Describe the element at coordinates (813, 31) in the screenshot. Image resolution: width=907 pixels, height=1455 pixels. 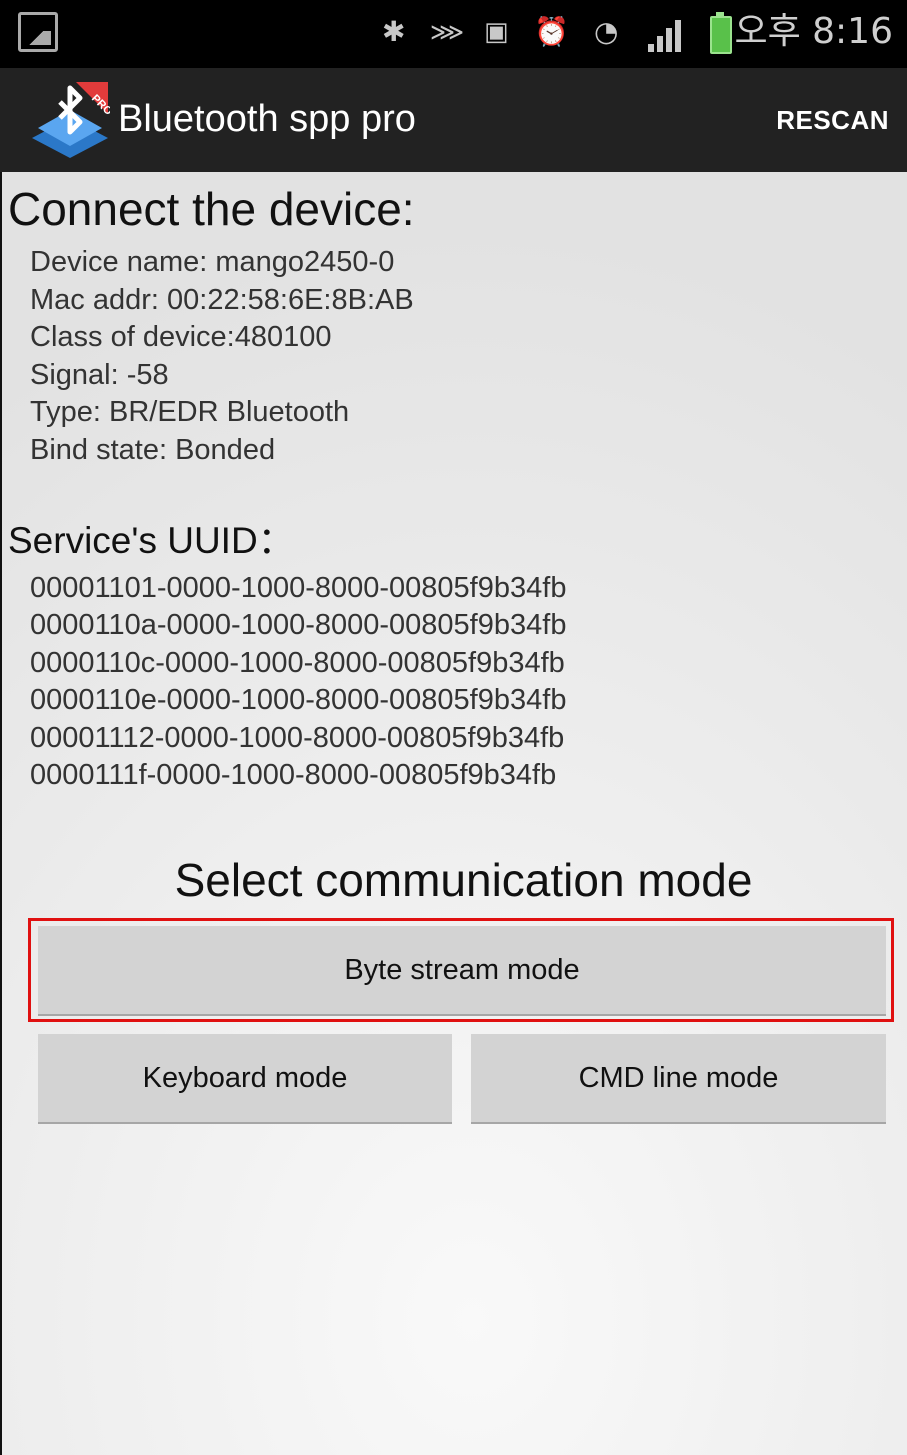
I see `status-time: 오후 8:16` at that location.